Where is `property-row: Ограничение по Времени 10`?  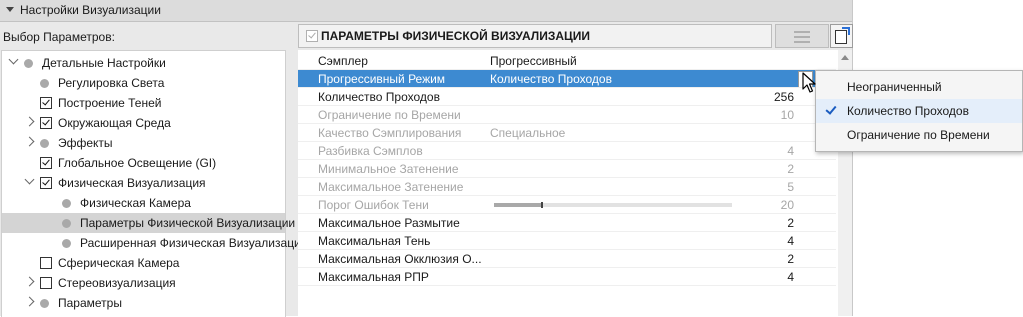
property-row: Ограничение по Времени 10 is located at coordinates (567, 115).